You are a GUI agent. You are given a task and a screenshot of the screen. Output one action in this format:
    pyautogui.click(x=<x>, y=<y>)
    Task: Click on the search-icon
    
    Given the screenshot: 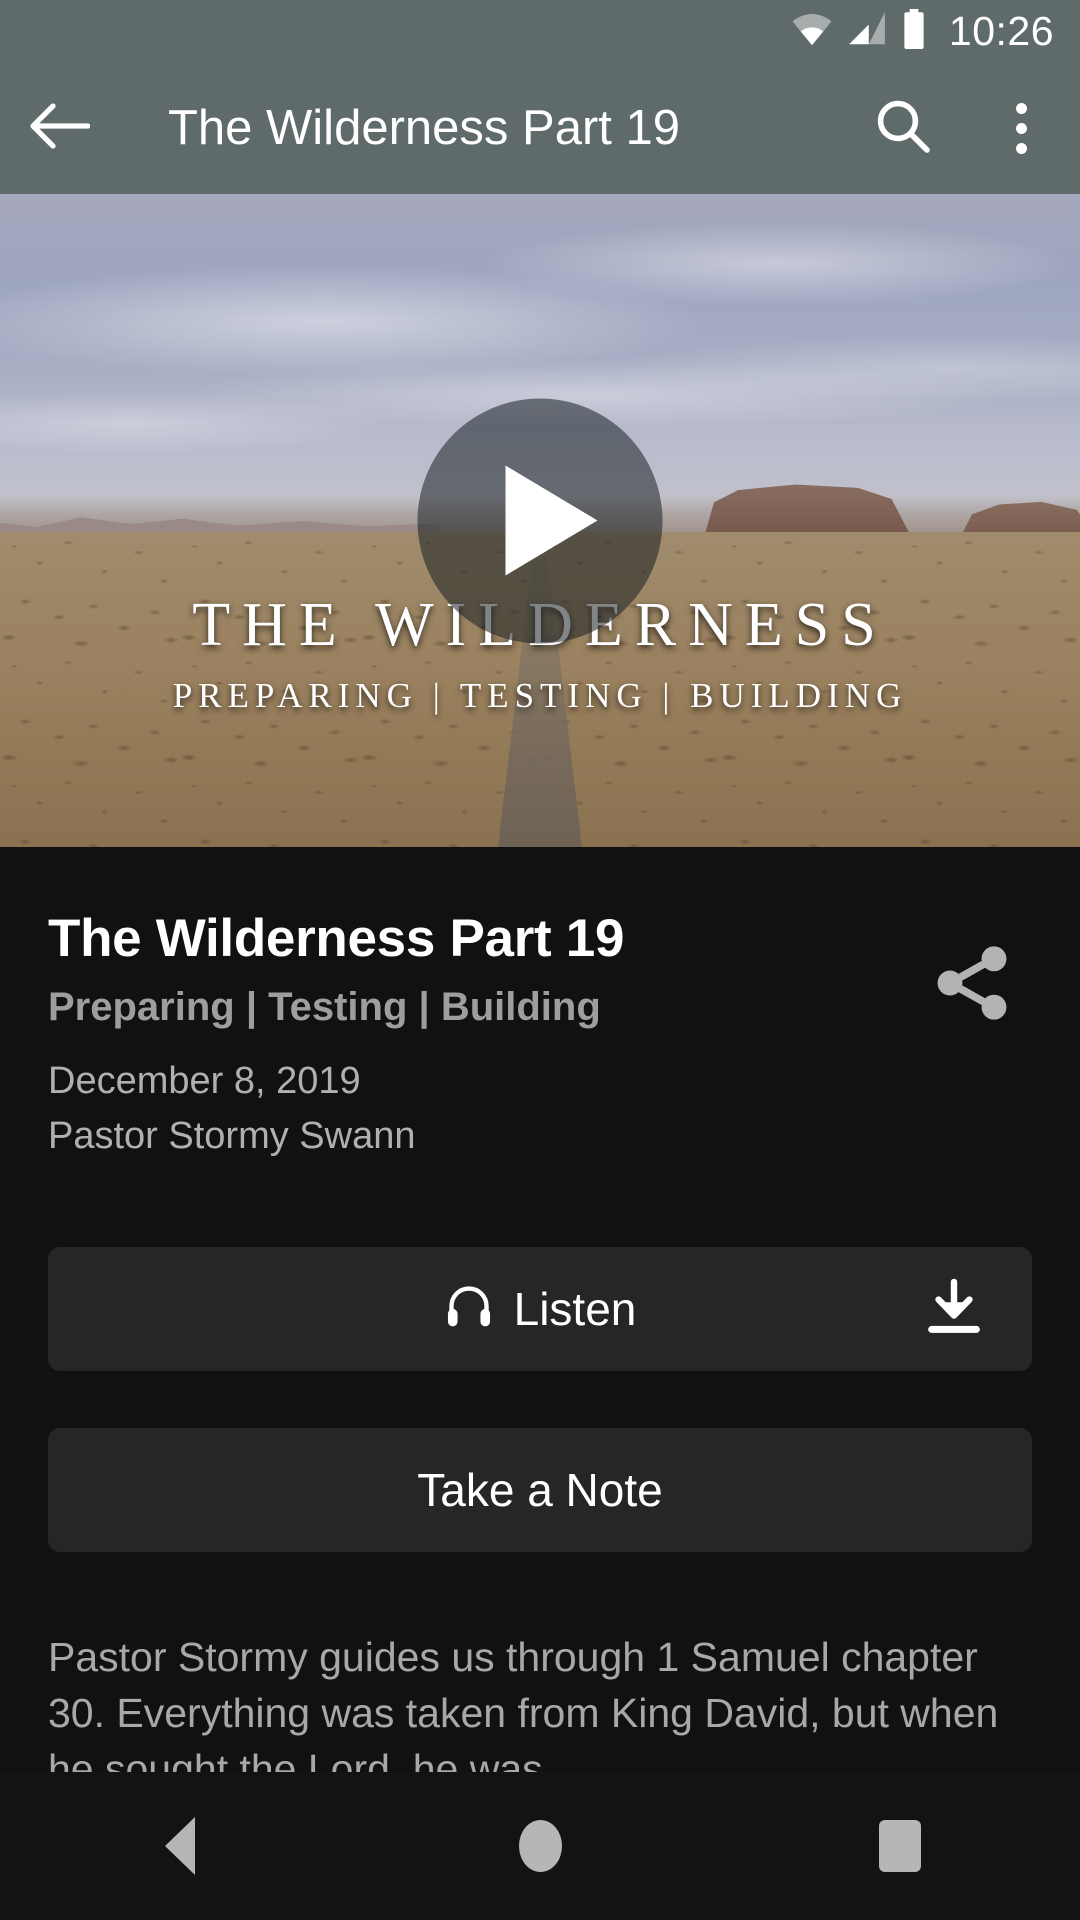 What is the action you would take?
    pyautogui.click(x=903, y=128)
    